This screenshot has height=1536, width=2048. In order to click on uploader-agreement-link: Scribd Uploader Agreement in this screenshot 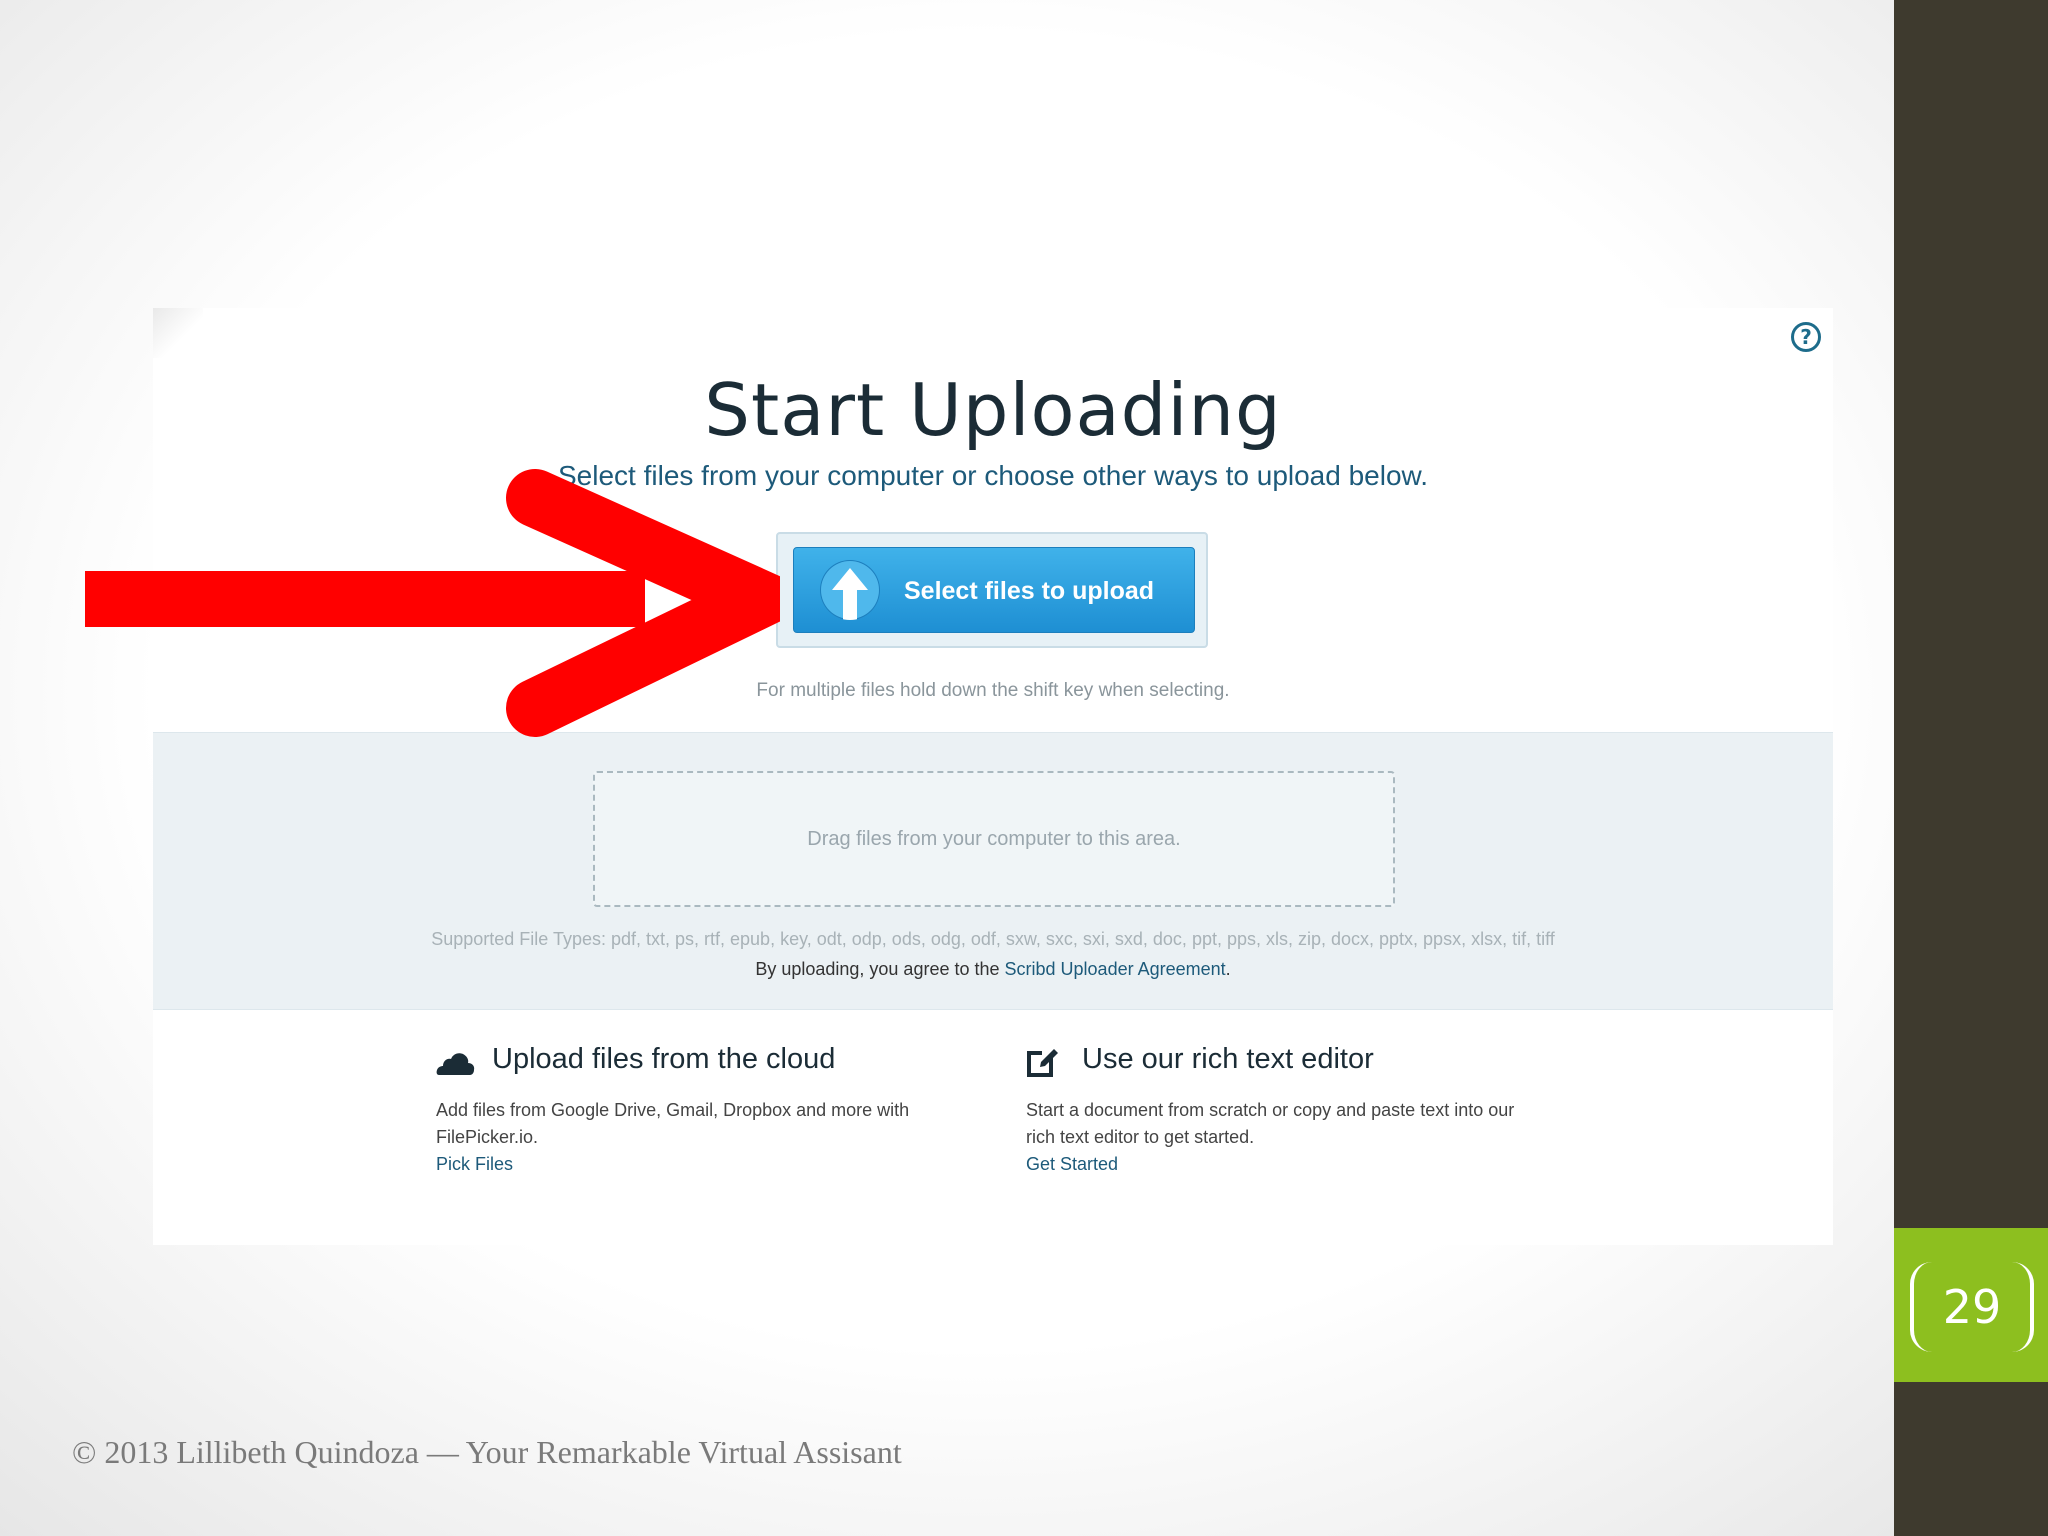, I will do `click(1115, 969)`.